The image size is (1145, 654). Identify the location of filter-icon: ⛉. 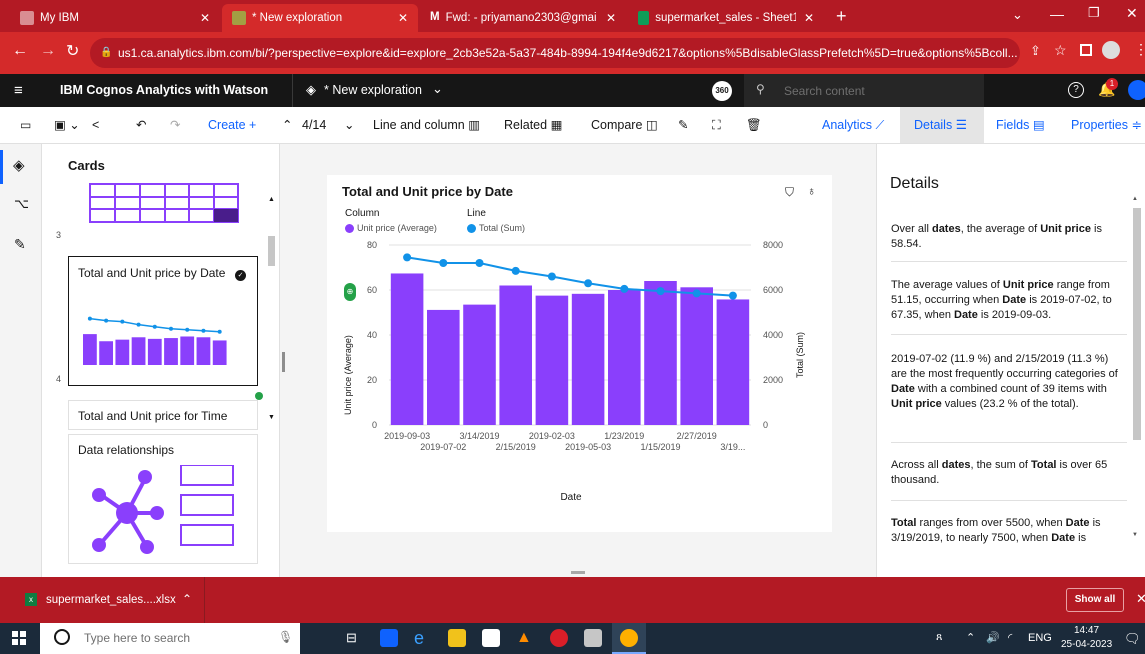
(789, 192).